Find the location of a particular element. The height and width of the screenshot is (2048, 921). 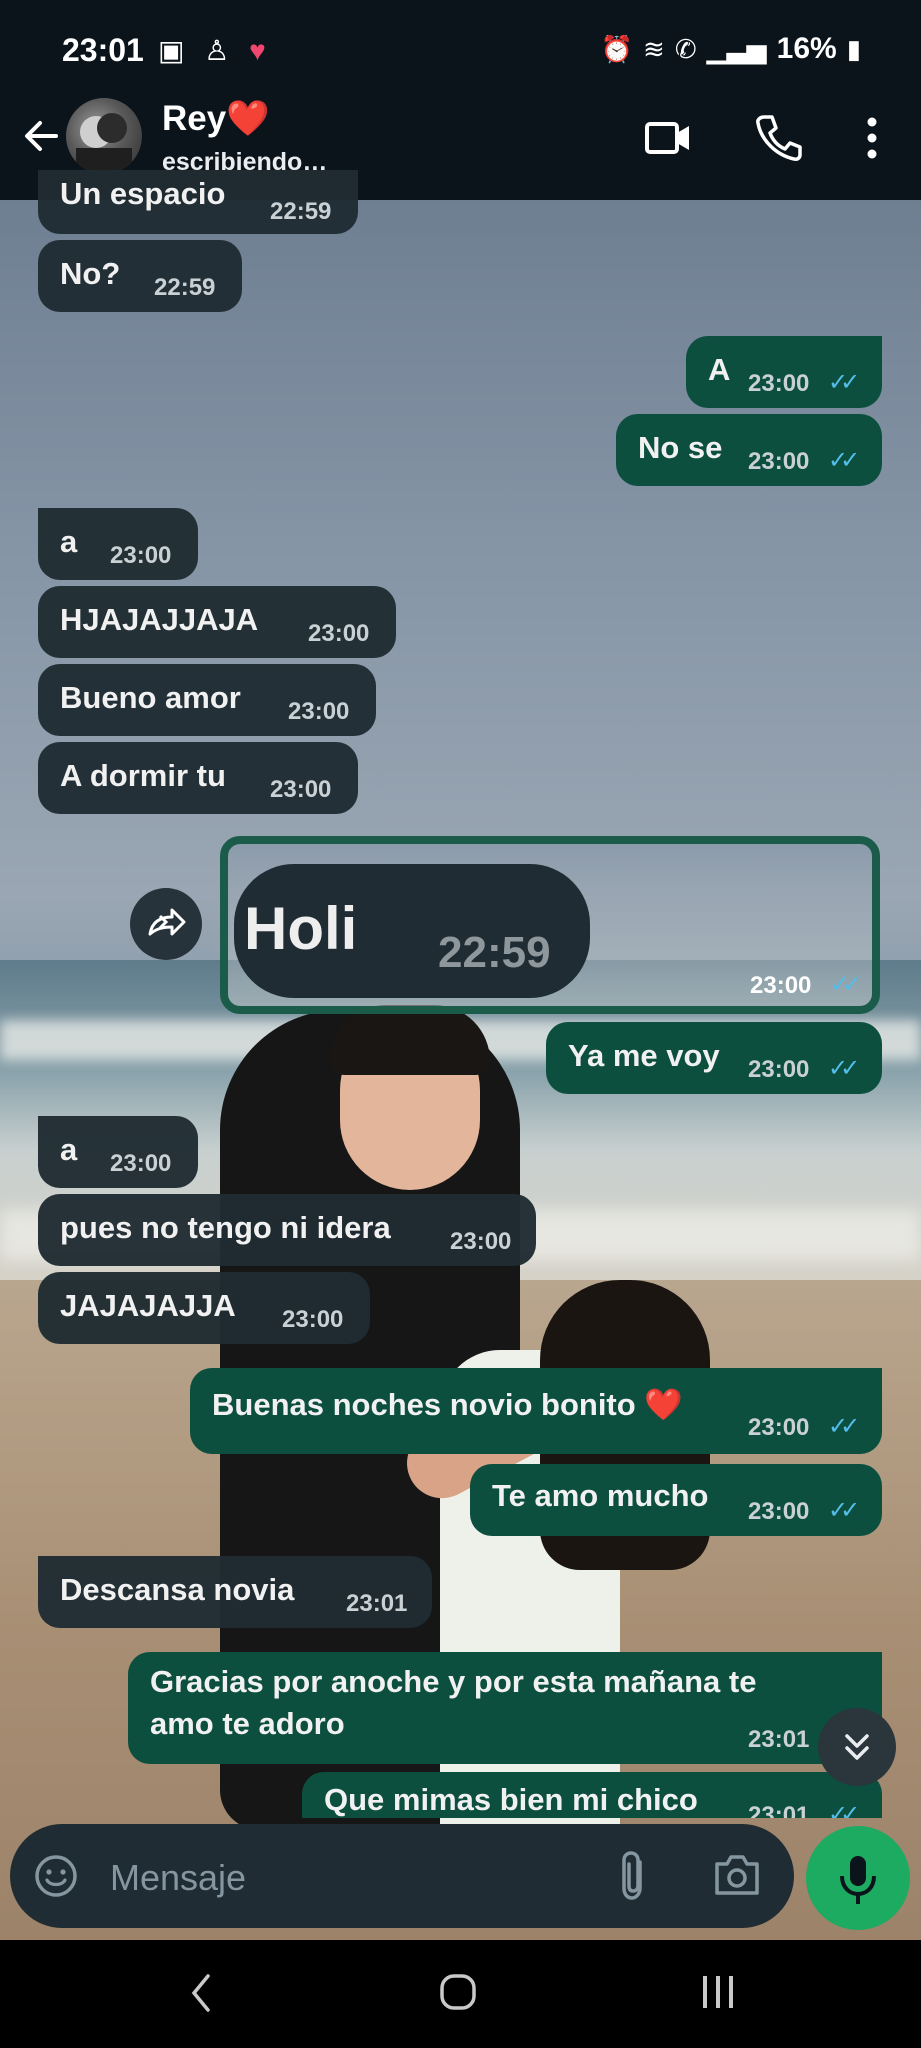

status-time: 23:01 is located at coordinates (103, 50).